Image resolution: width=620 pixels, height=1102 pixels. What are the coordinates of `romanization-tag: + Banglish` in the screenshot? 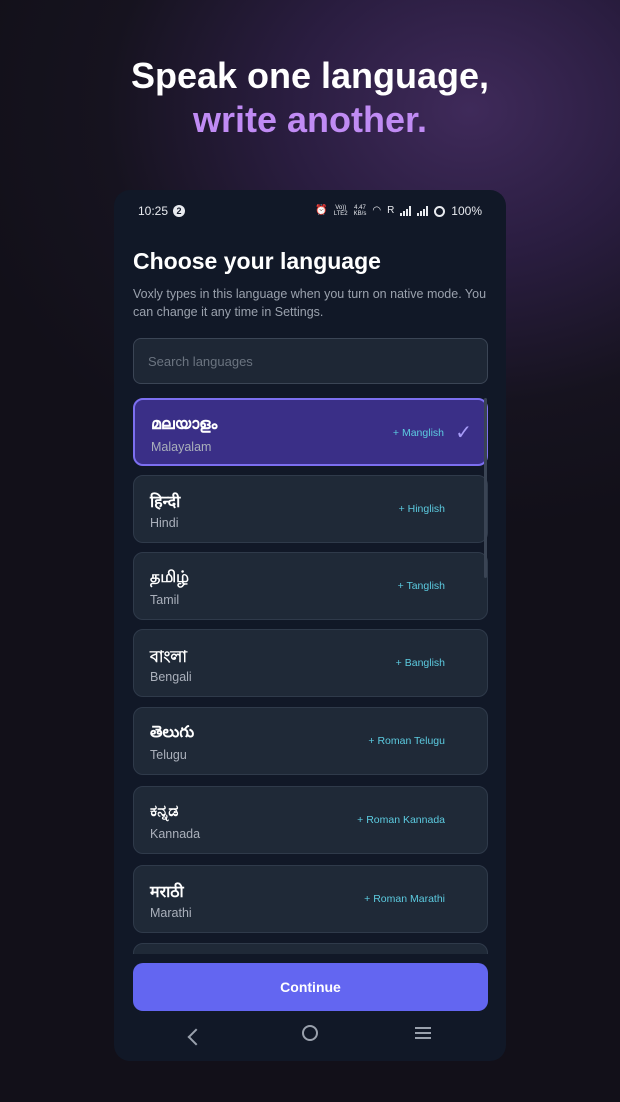 It's located at (420, 663).